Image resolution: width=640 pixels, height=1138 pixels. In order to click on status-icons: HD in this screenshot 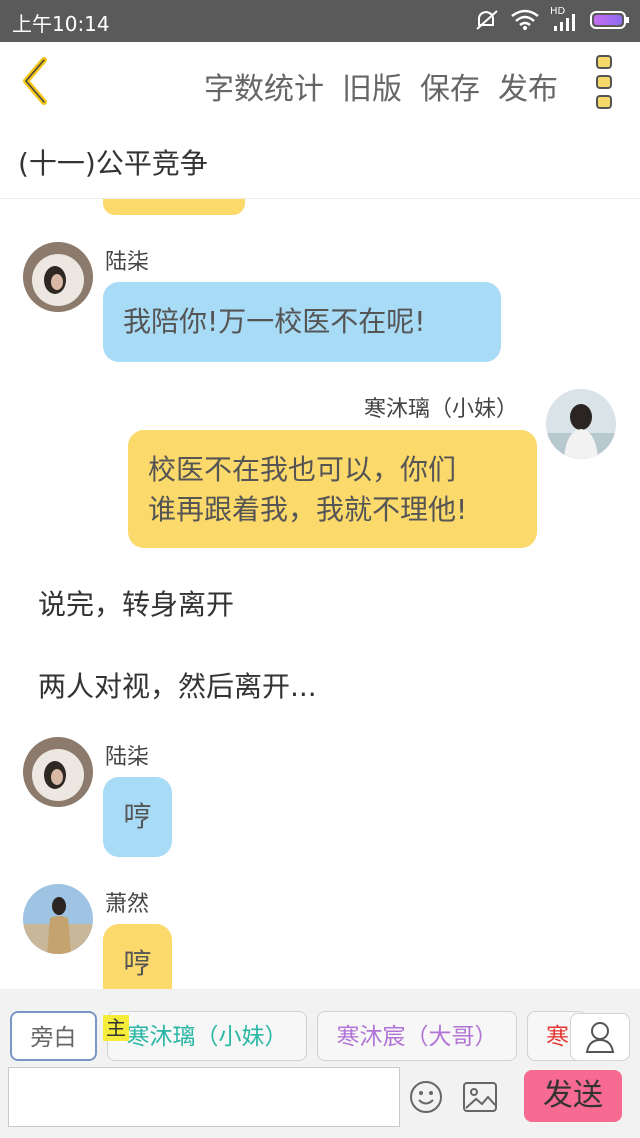, I will do `click(552, 19)`.